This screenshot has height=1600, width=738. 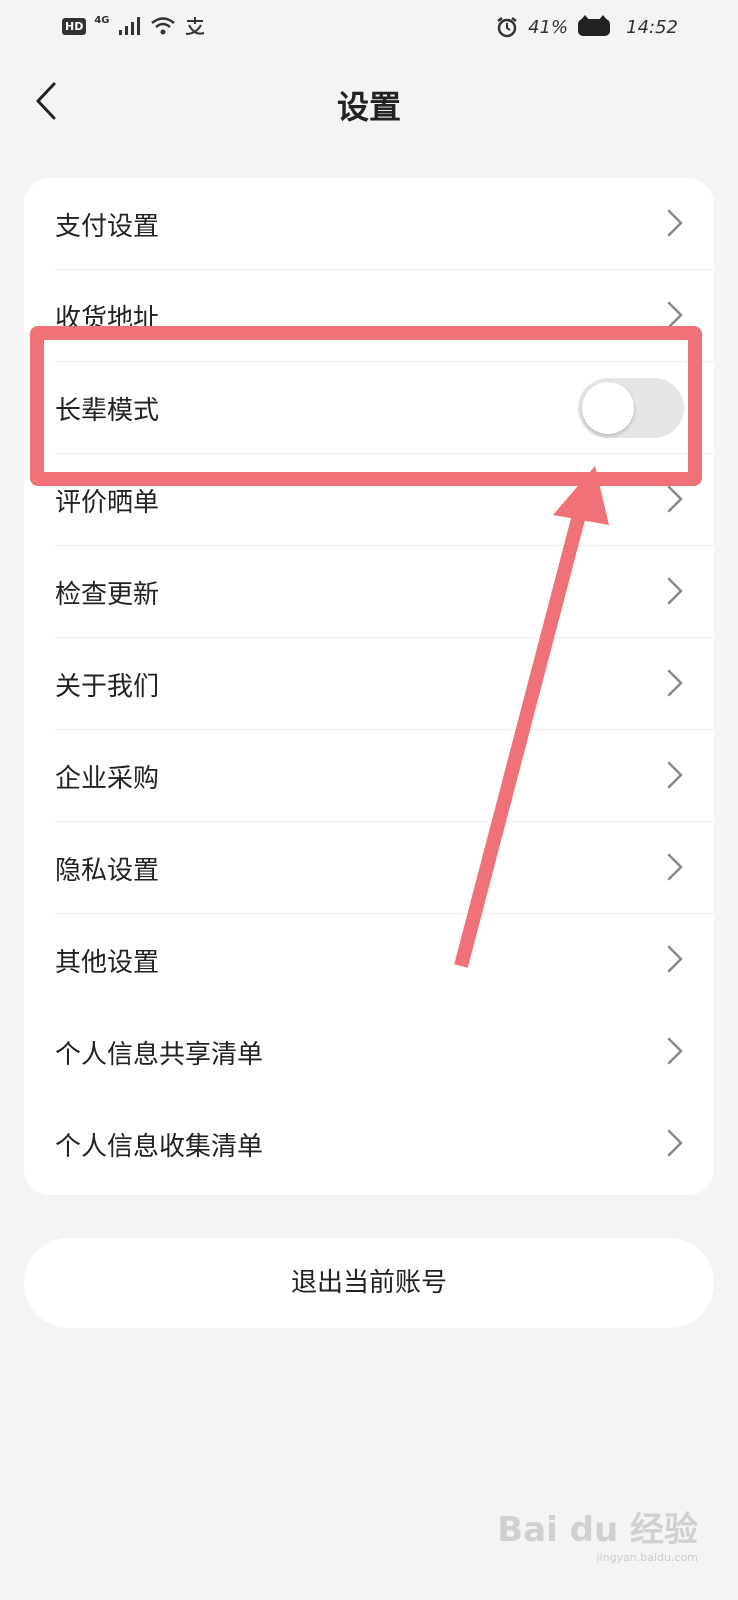 I want to click on hd-badge: HD, so click(x=74, y=26).